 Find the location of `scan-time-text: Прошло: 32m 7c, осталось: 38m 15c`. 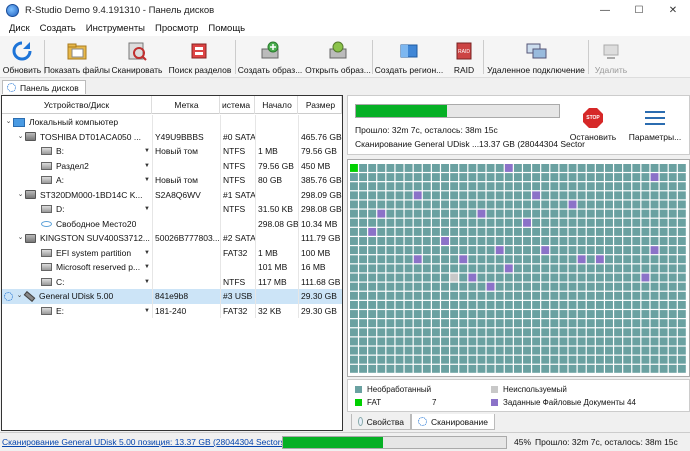

scan-time-text: Прошло: 32m 7c, осталось: 38m 15c is located at coordinates (426, 130).